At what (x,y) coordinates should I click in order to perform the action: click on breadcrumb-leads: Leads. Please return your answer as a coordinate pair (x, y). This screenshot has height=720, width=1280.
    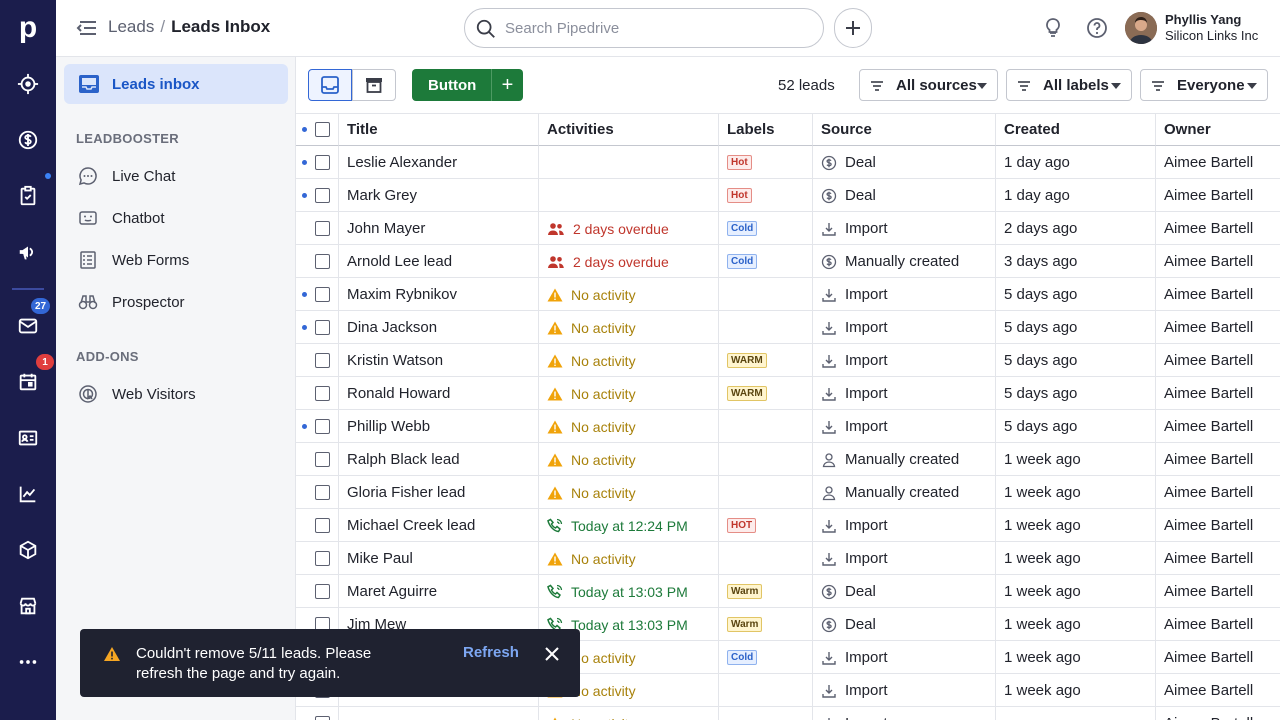
    Looking at the image, I should click on (131, 27).